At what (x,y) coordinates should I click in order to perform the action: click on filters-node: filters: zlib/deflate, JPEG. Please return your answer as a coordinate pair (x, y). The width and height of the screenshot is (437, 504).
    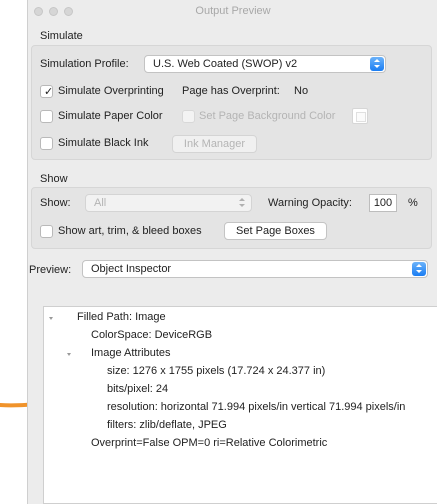
    Looking at the image, I should click on (167, 425).